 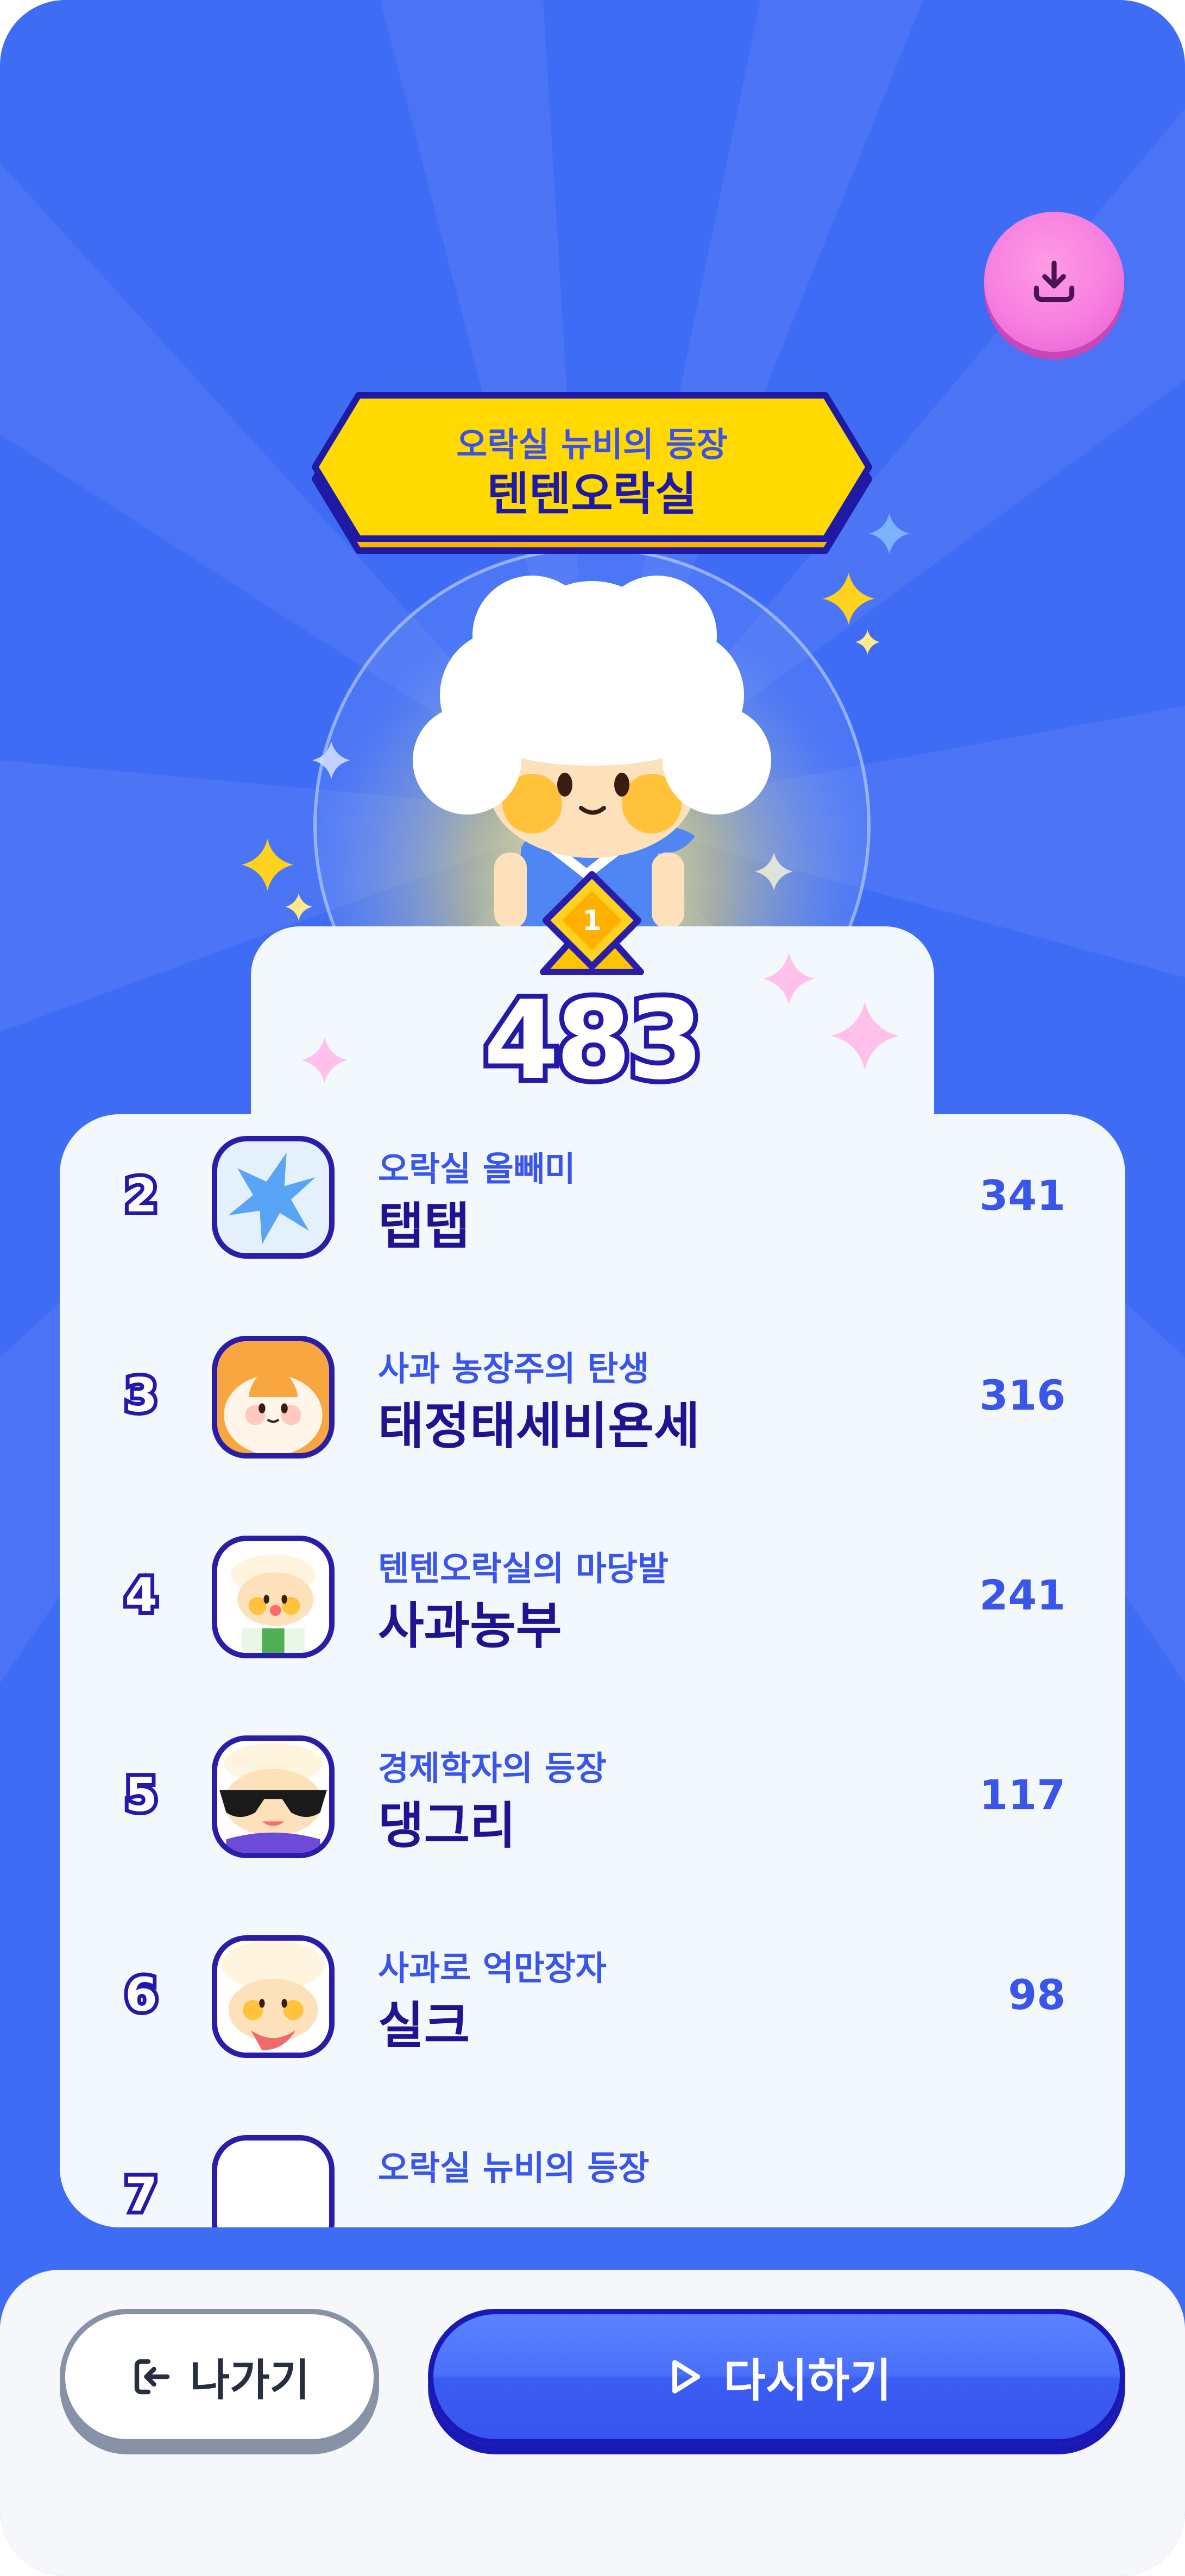 What do you see at coordinates (424, 1226) in the screenshot?
I see `player-name: 탭탭` at bounding box center [424, 1226].